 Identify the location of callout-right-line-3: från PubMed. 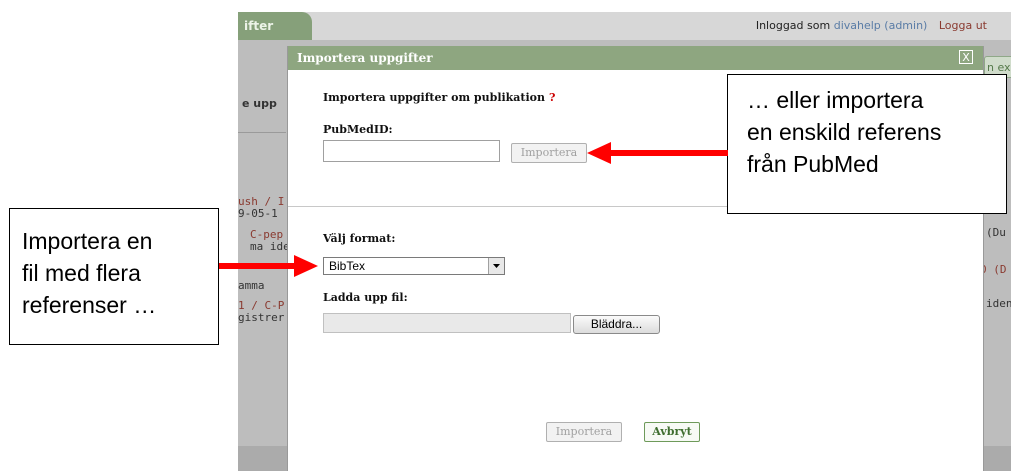
(813, 164).